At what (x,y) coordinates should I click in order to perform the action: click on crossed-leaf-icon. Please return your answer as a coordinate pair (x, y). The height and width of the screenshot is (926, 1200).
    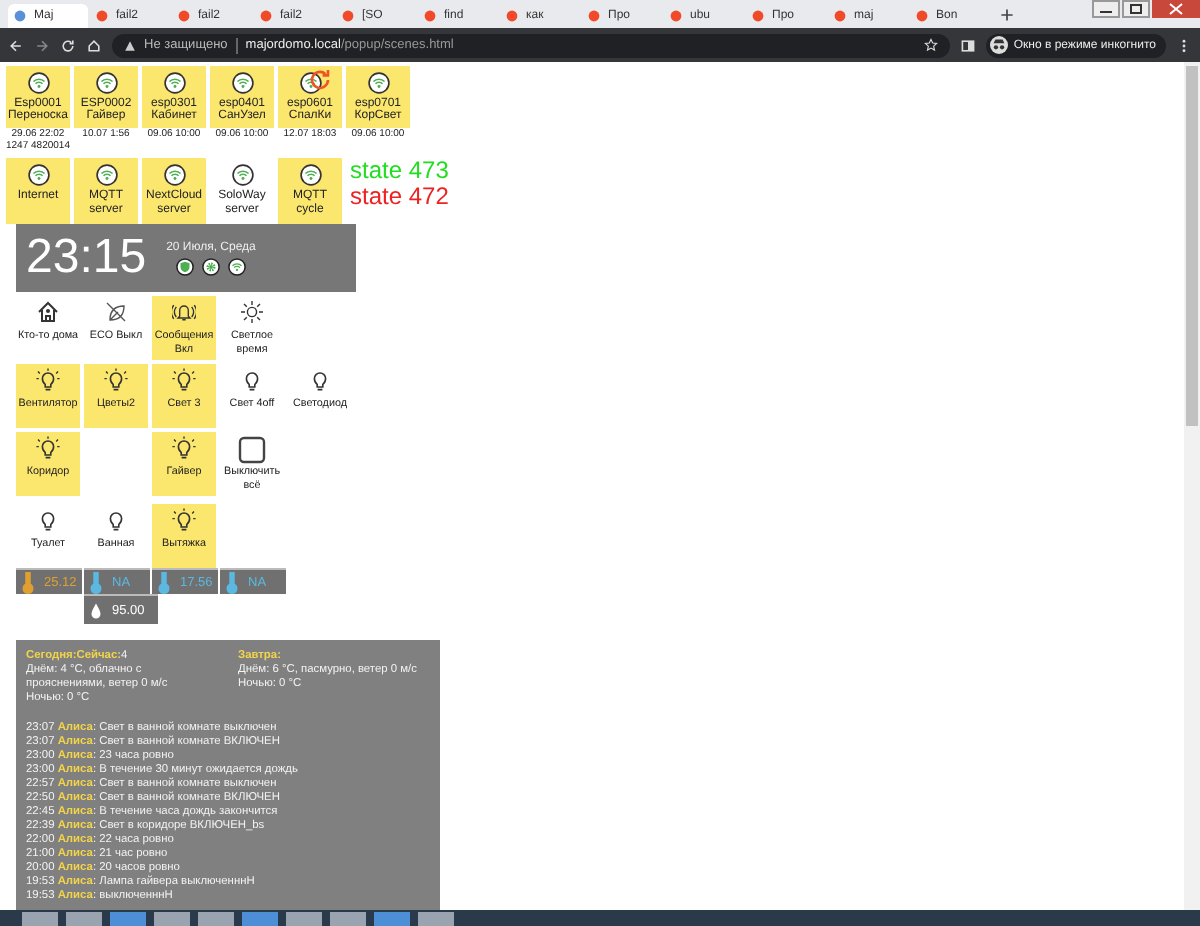
    Looking at the image, I should click on (116, 312).